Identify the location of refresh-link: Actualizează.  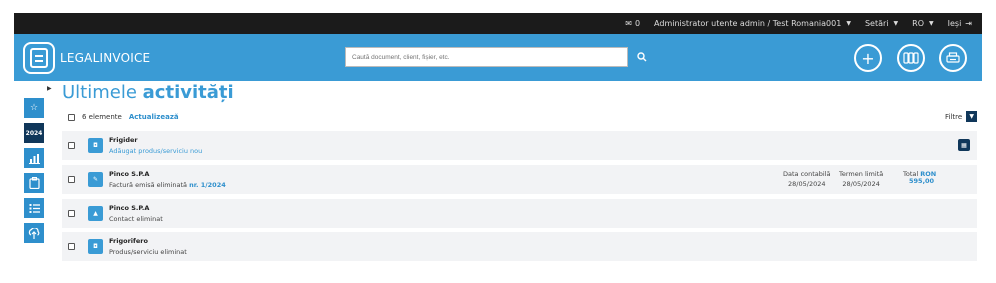
(154, 117).